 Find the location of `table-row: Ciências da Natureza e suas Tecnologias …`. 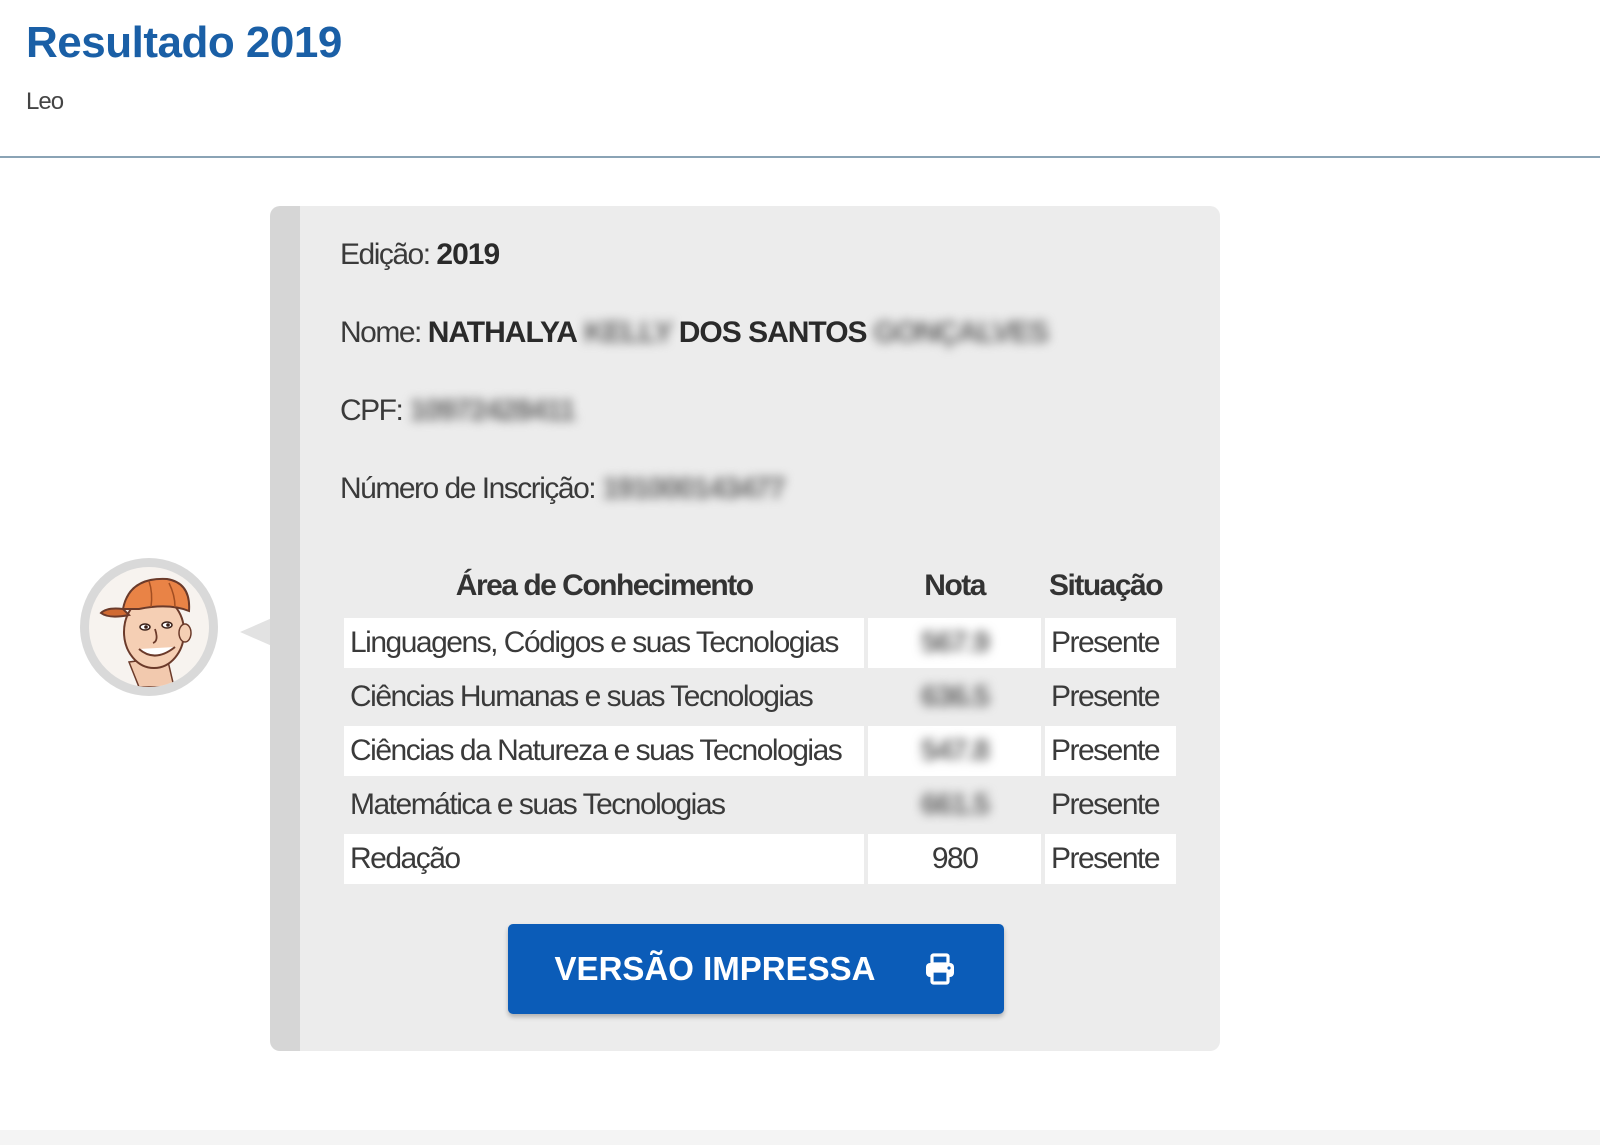

table-row: Ciências da Natureza e suas Tecnologias … is located at coordinates (760, 751).